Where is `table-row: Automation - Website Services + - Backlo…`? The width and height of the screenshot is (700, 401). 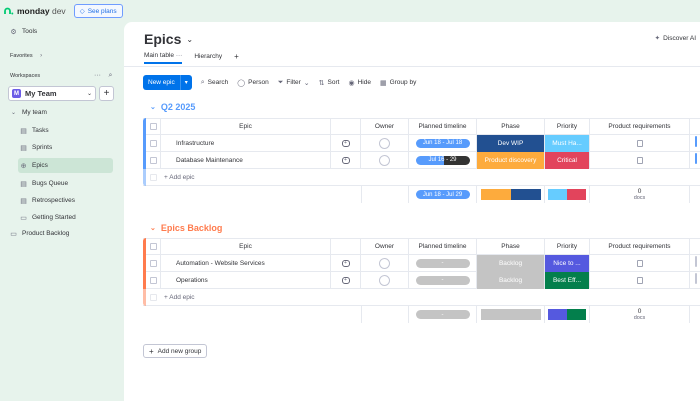
table-row: Automation - Website Services + - Backlo… is located at coordinates (421, 263).